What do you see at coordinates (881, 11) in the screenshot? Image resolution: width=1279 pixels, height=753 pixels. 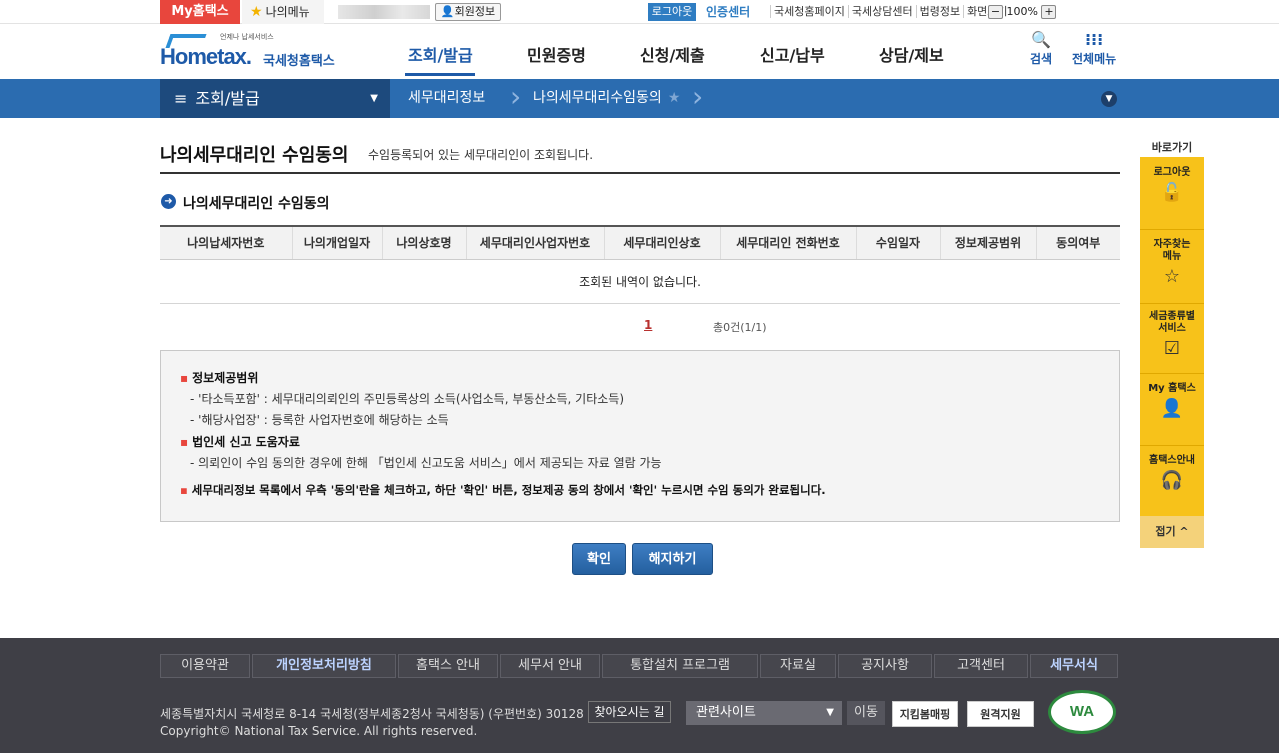 I see `tax-counsel-link: 국세상담센터` at bounding box center [881, 11].